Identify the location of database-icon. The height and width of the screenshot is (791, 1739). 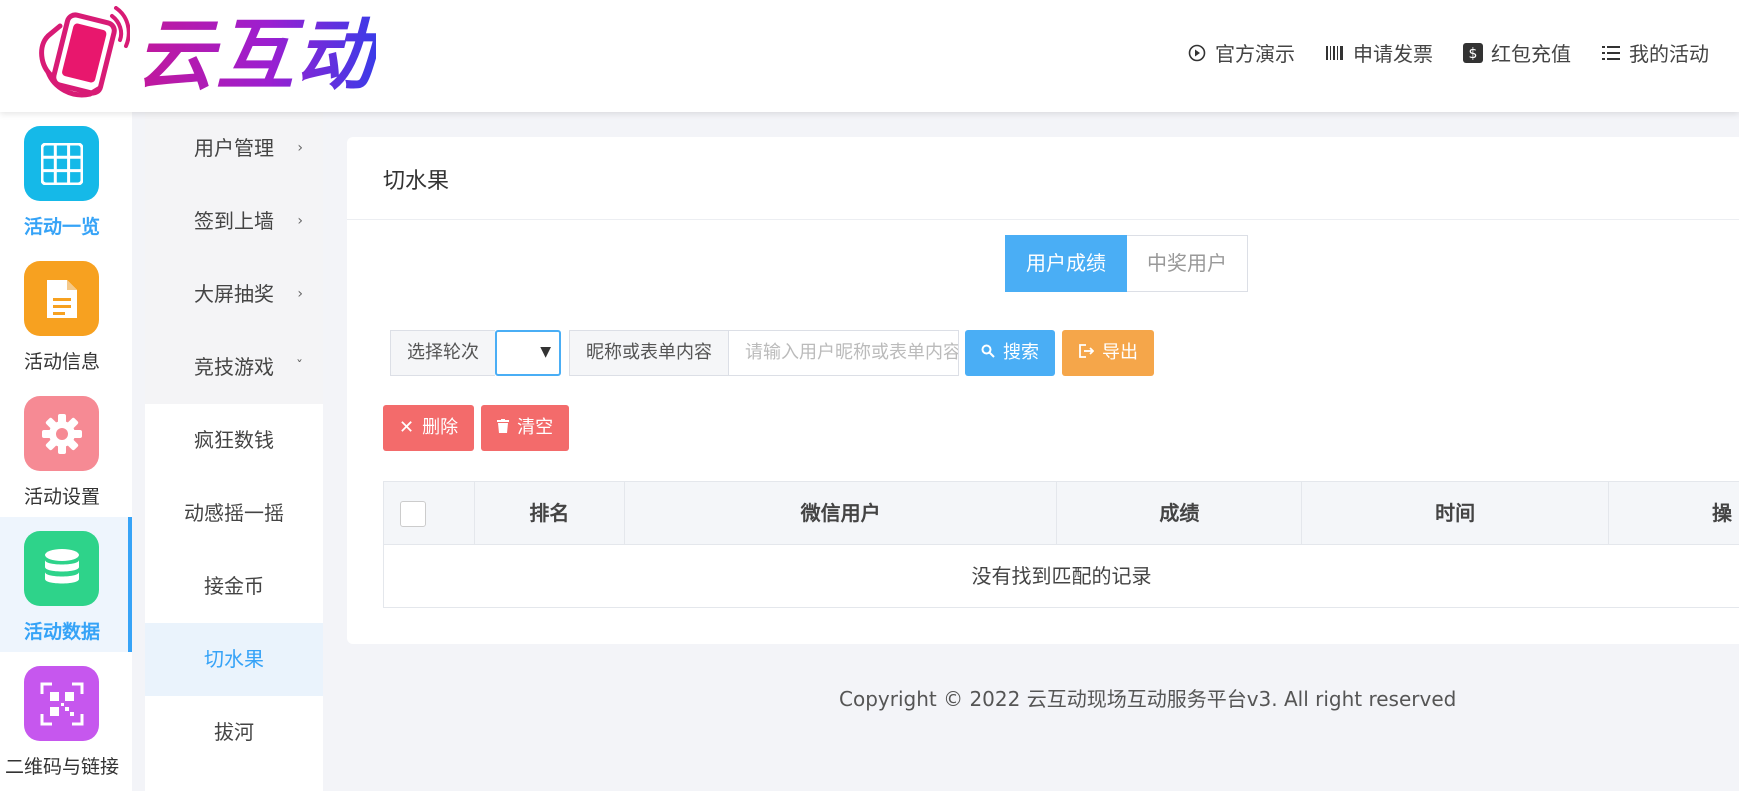
(61, 568).